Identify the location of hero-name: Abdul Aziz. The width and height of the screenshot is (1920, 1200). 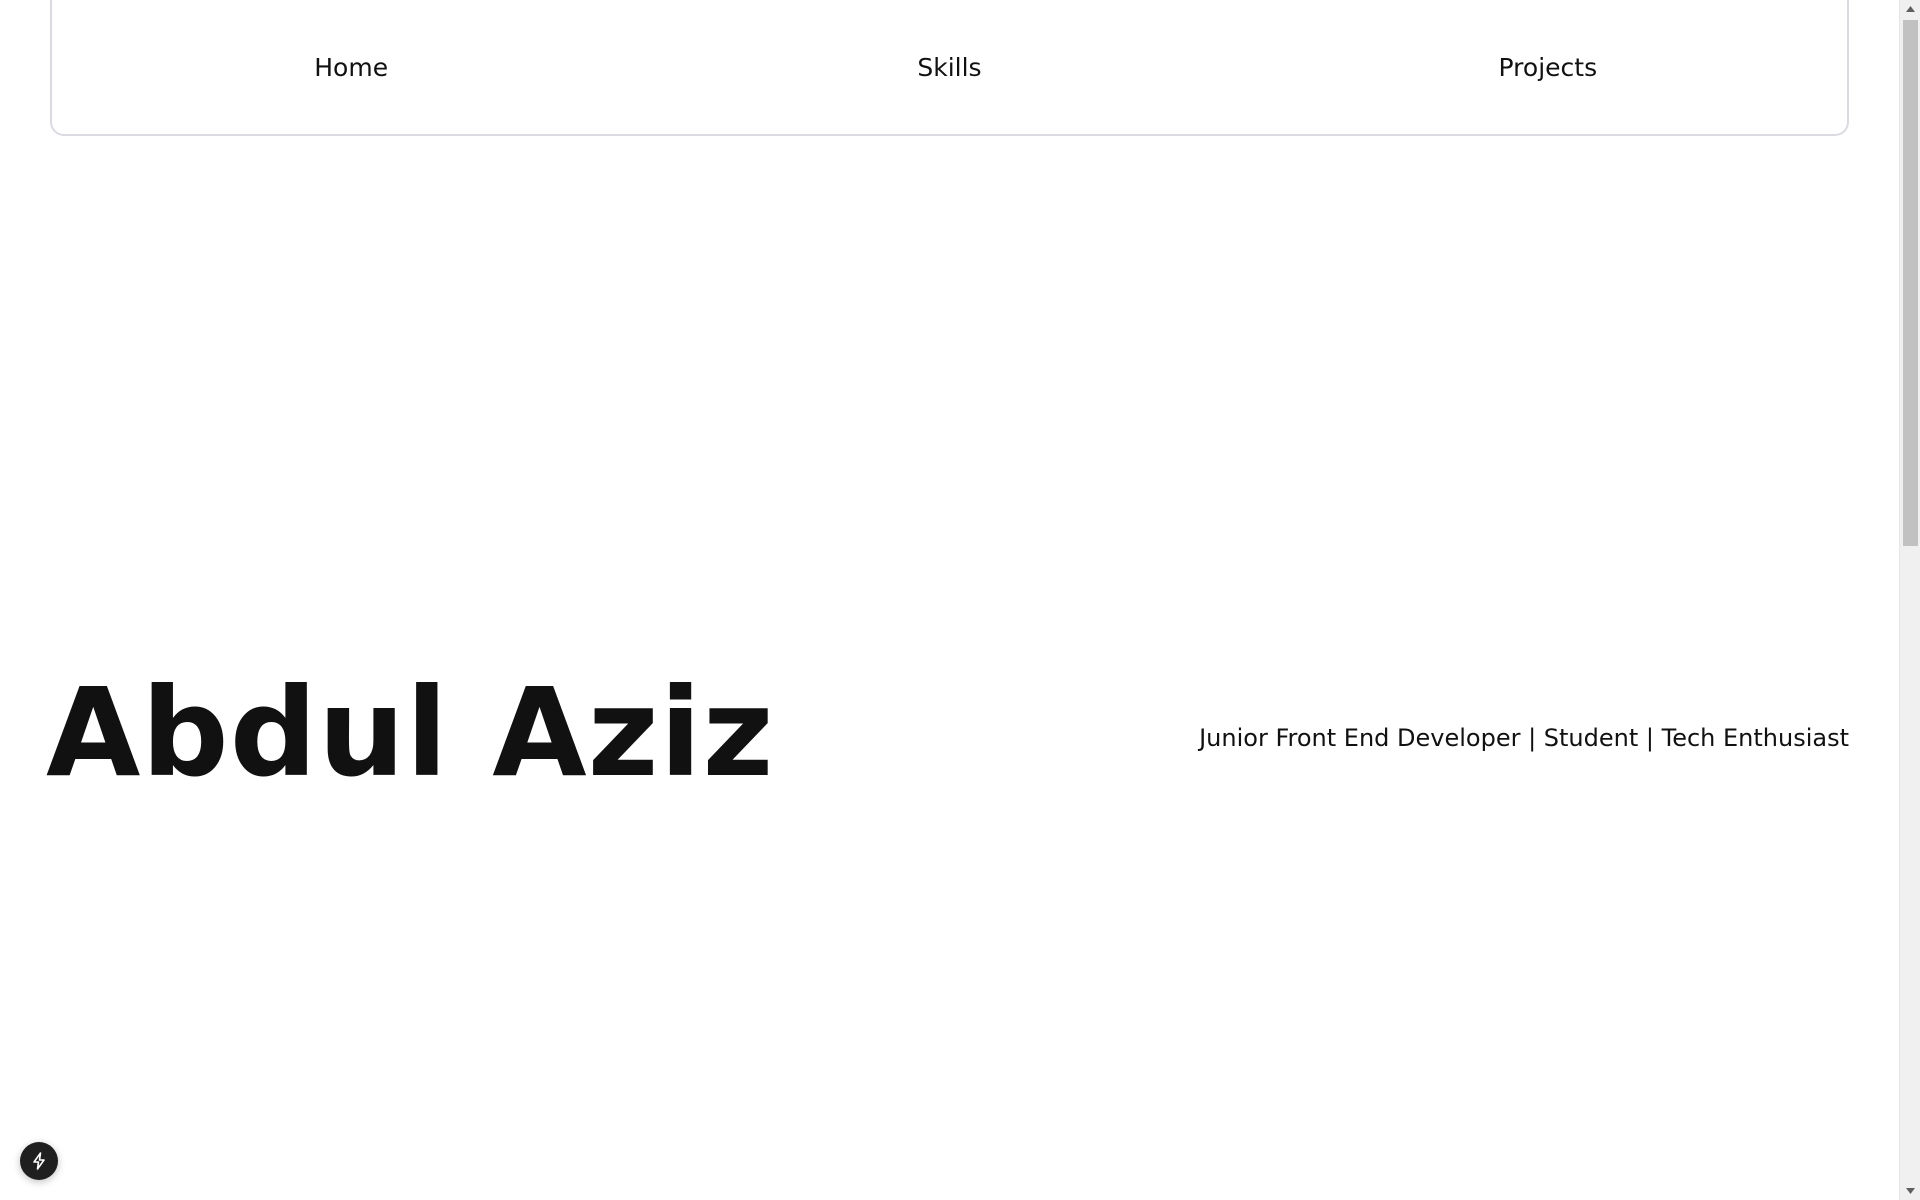
(410, 733).